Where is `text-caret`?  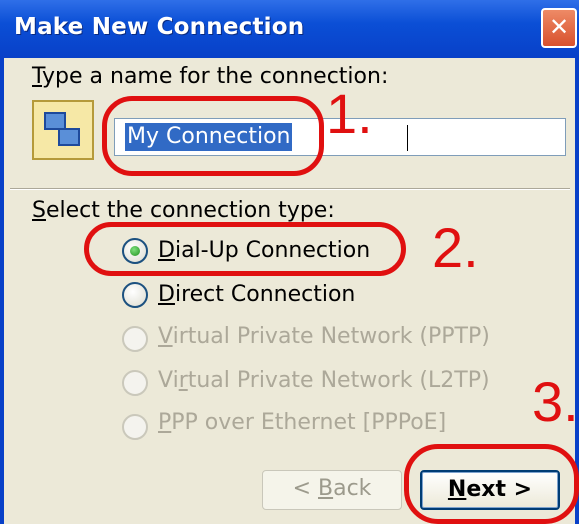
text-caret is located at coordinates (407, 138).